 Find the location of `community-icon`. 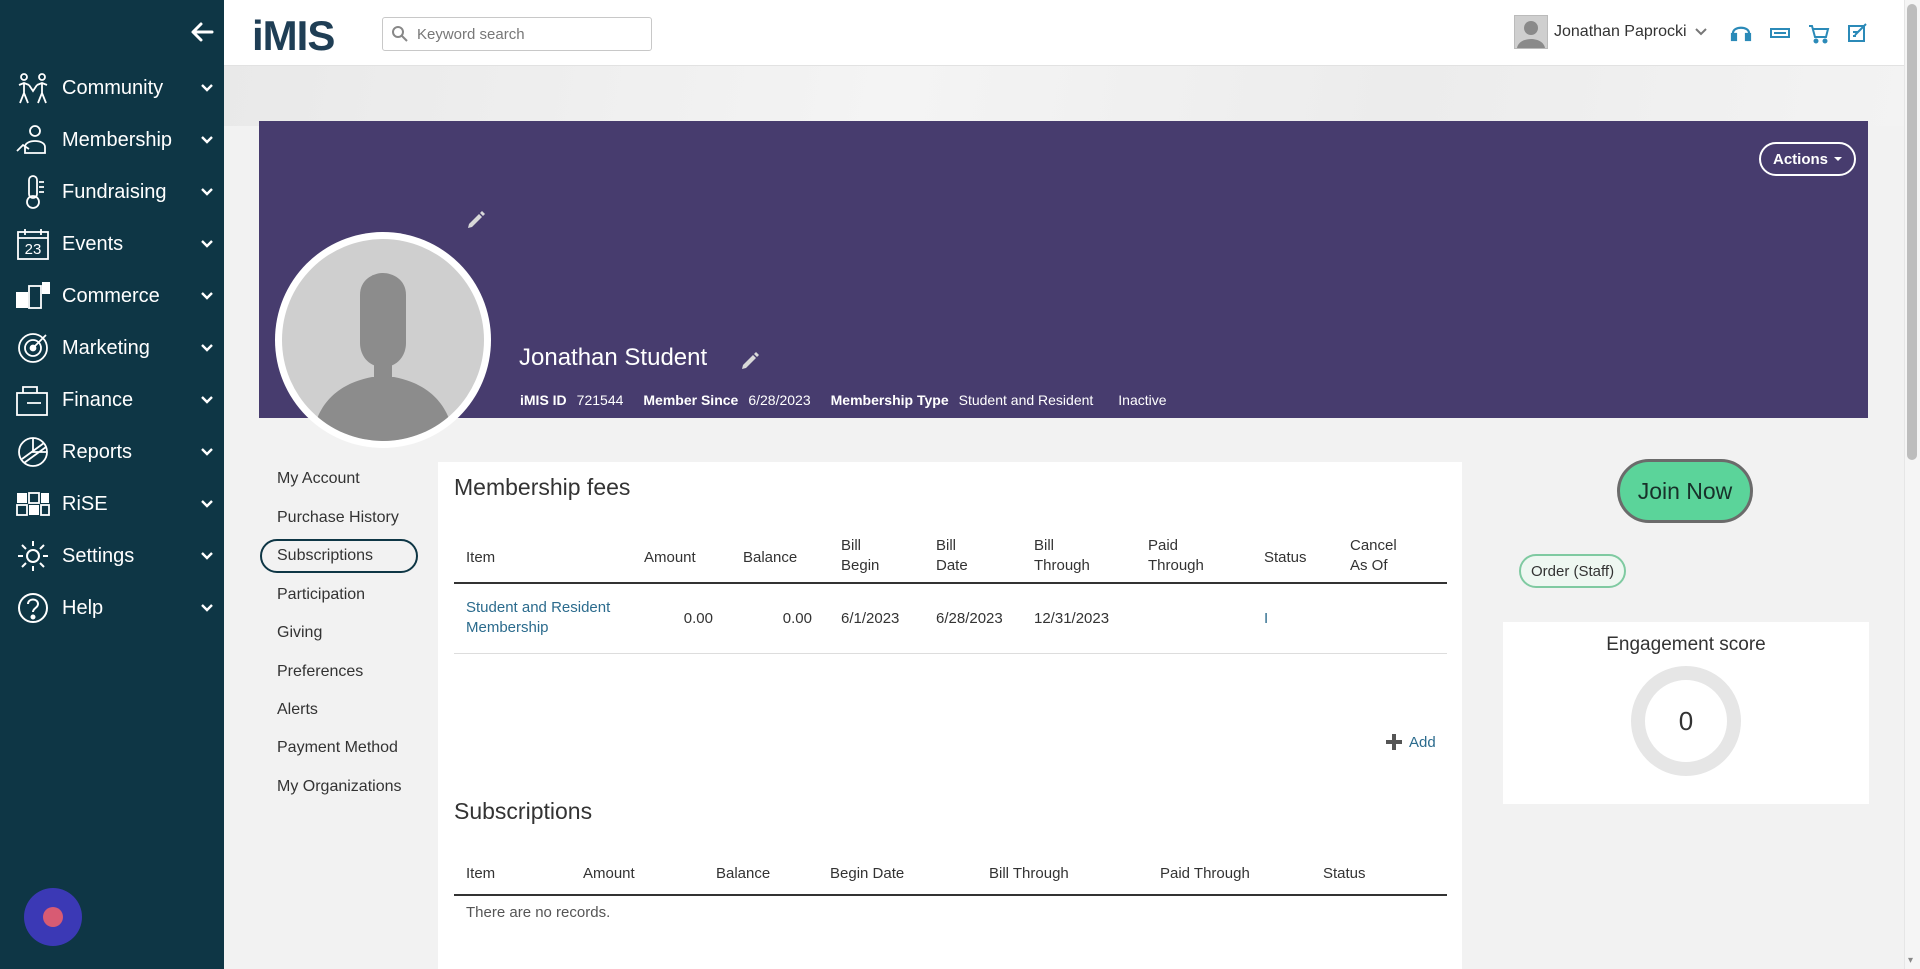

community-icon is located at coordinates (33, 88).